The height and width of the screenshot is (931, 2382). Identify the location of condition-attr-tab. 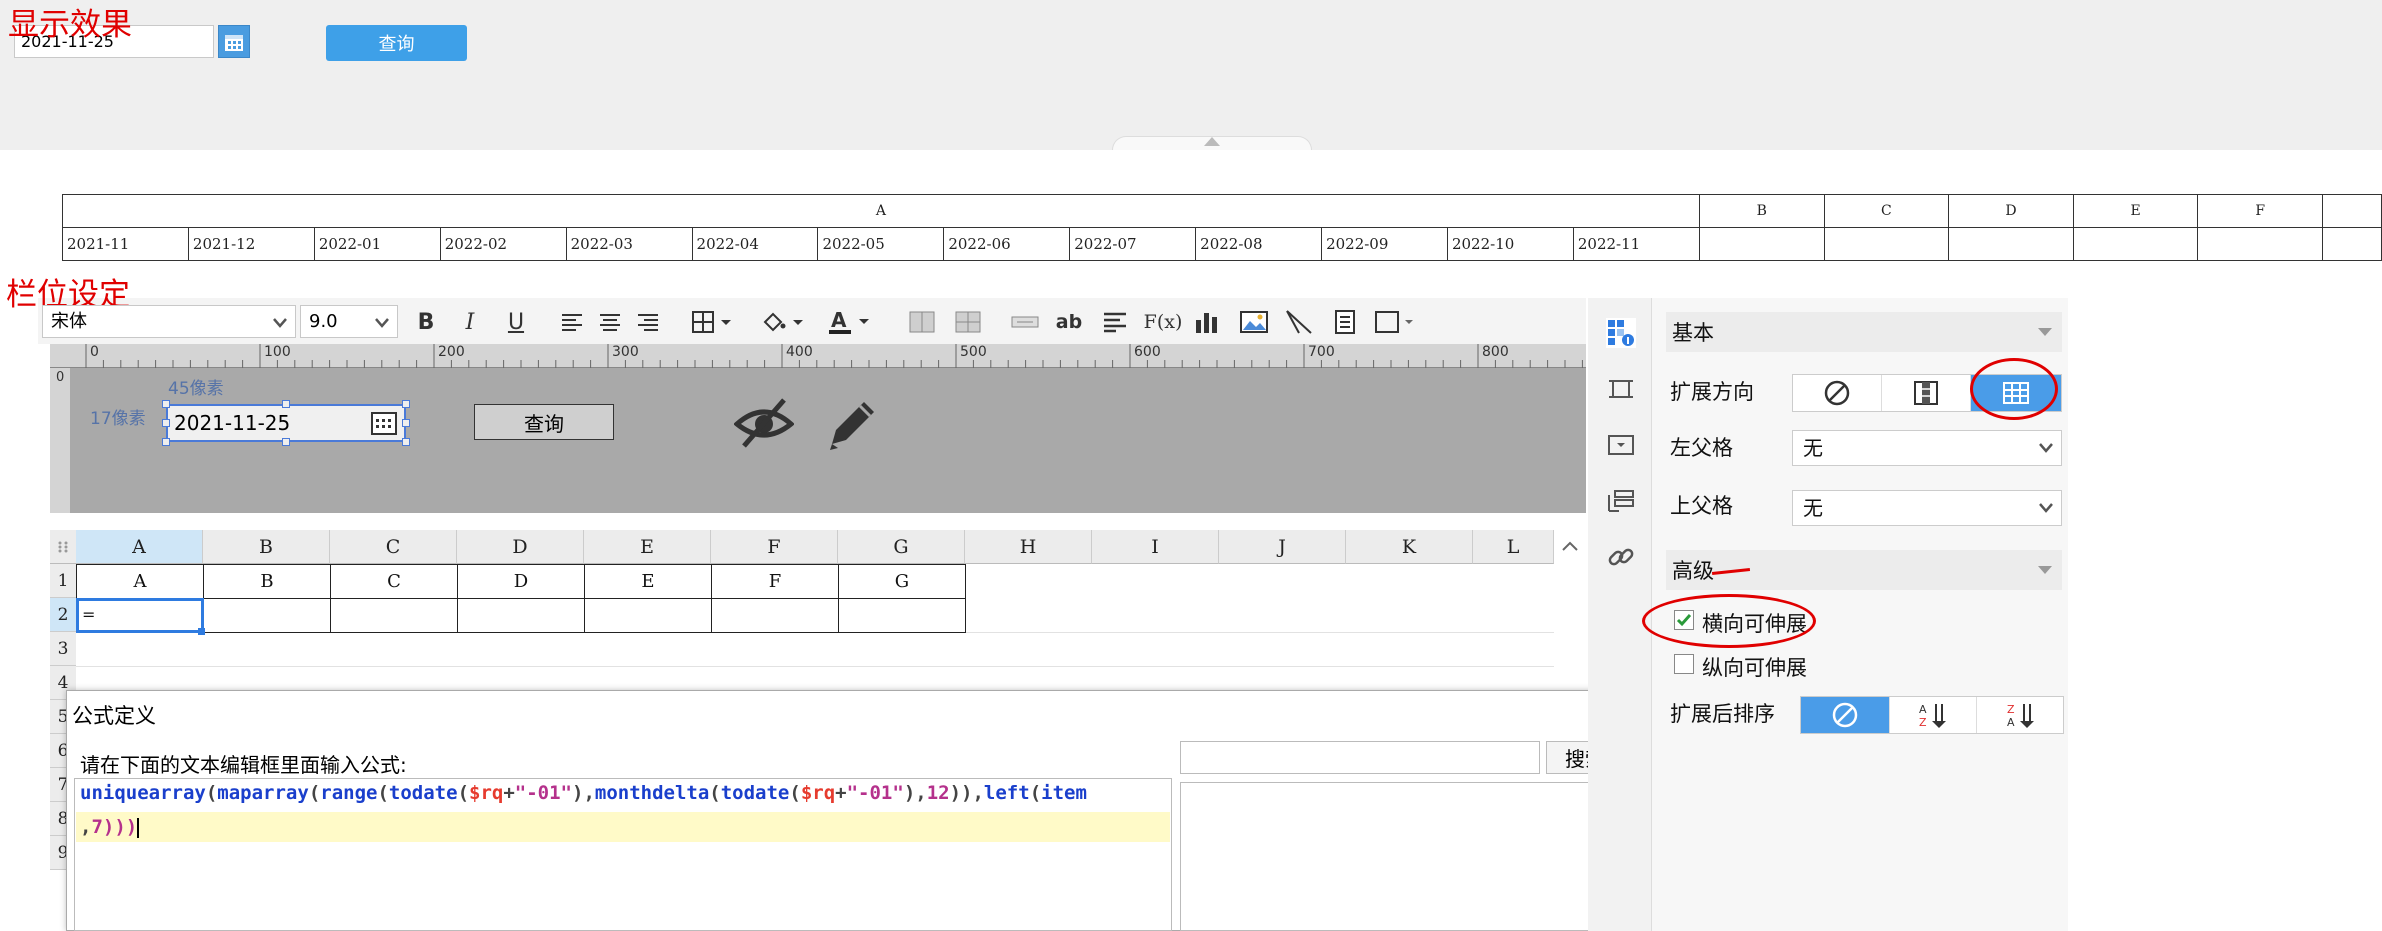
(1621, 501).